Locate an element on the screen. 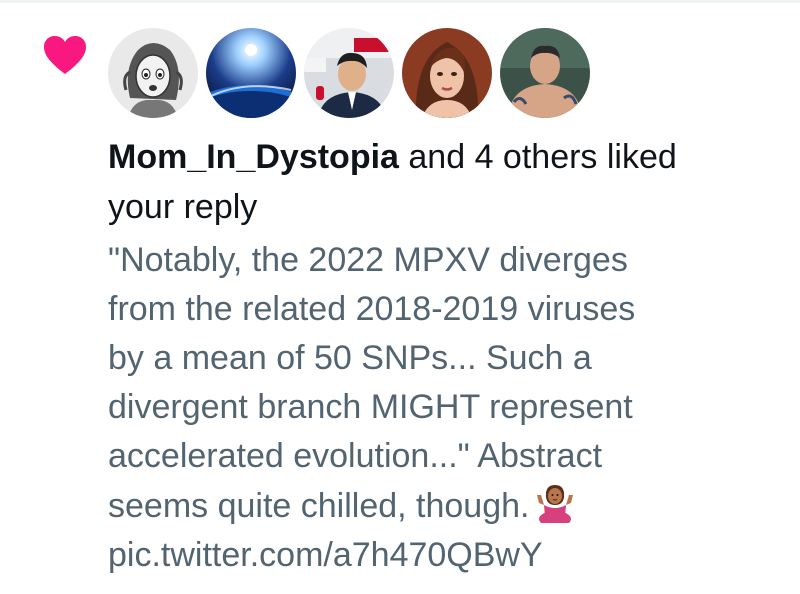  avatar-group is located at coordinates (349, 74).